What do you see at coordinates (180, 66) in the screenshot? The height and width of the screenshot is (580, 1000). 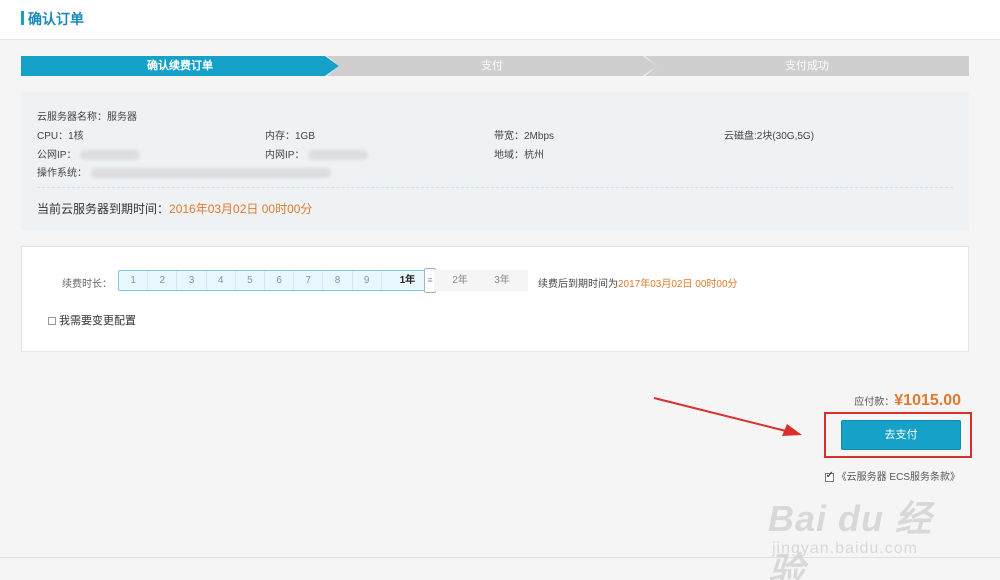 I see `step-confirm-order: 确认续费订单` at bounding box center [180, 66].